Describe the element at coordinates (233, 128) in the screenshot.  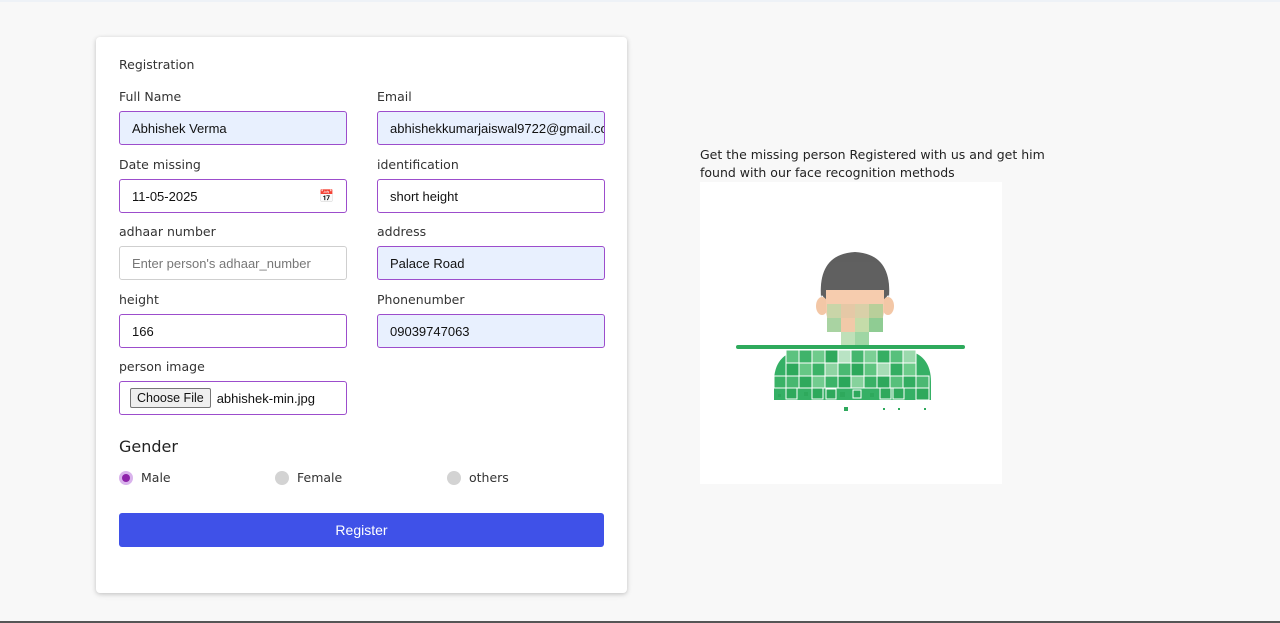
I see `full-name-input: Abhishek Verma` at that location.